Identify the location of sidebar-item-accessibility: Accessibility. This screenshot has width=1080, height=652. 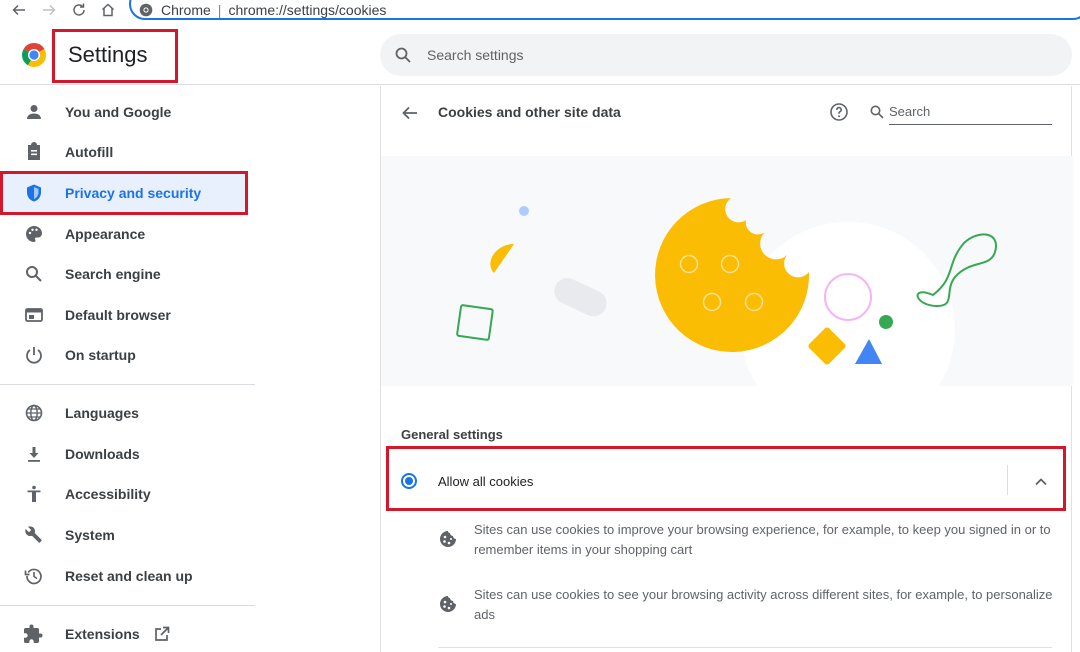
(128, 494).